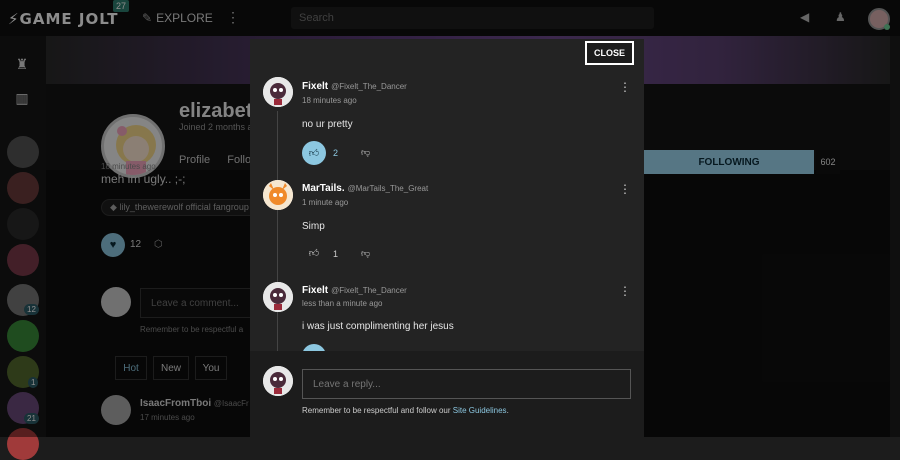 This screenshot has height=460, width=900. Describe the element at coordinates (342, 303) in the screenshot. I see `comment-time: less than a minute ago` at that location.